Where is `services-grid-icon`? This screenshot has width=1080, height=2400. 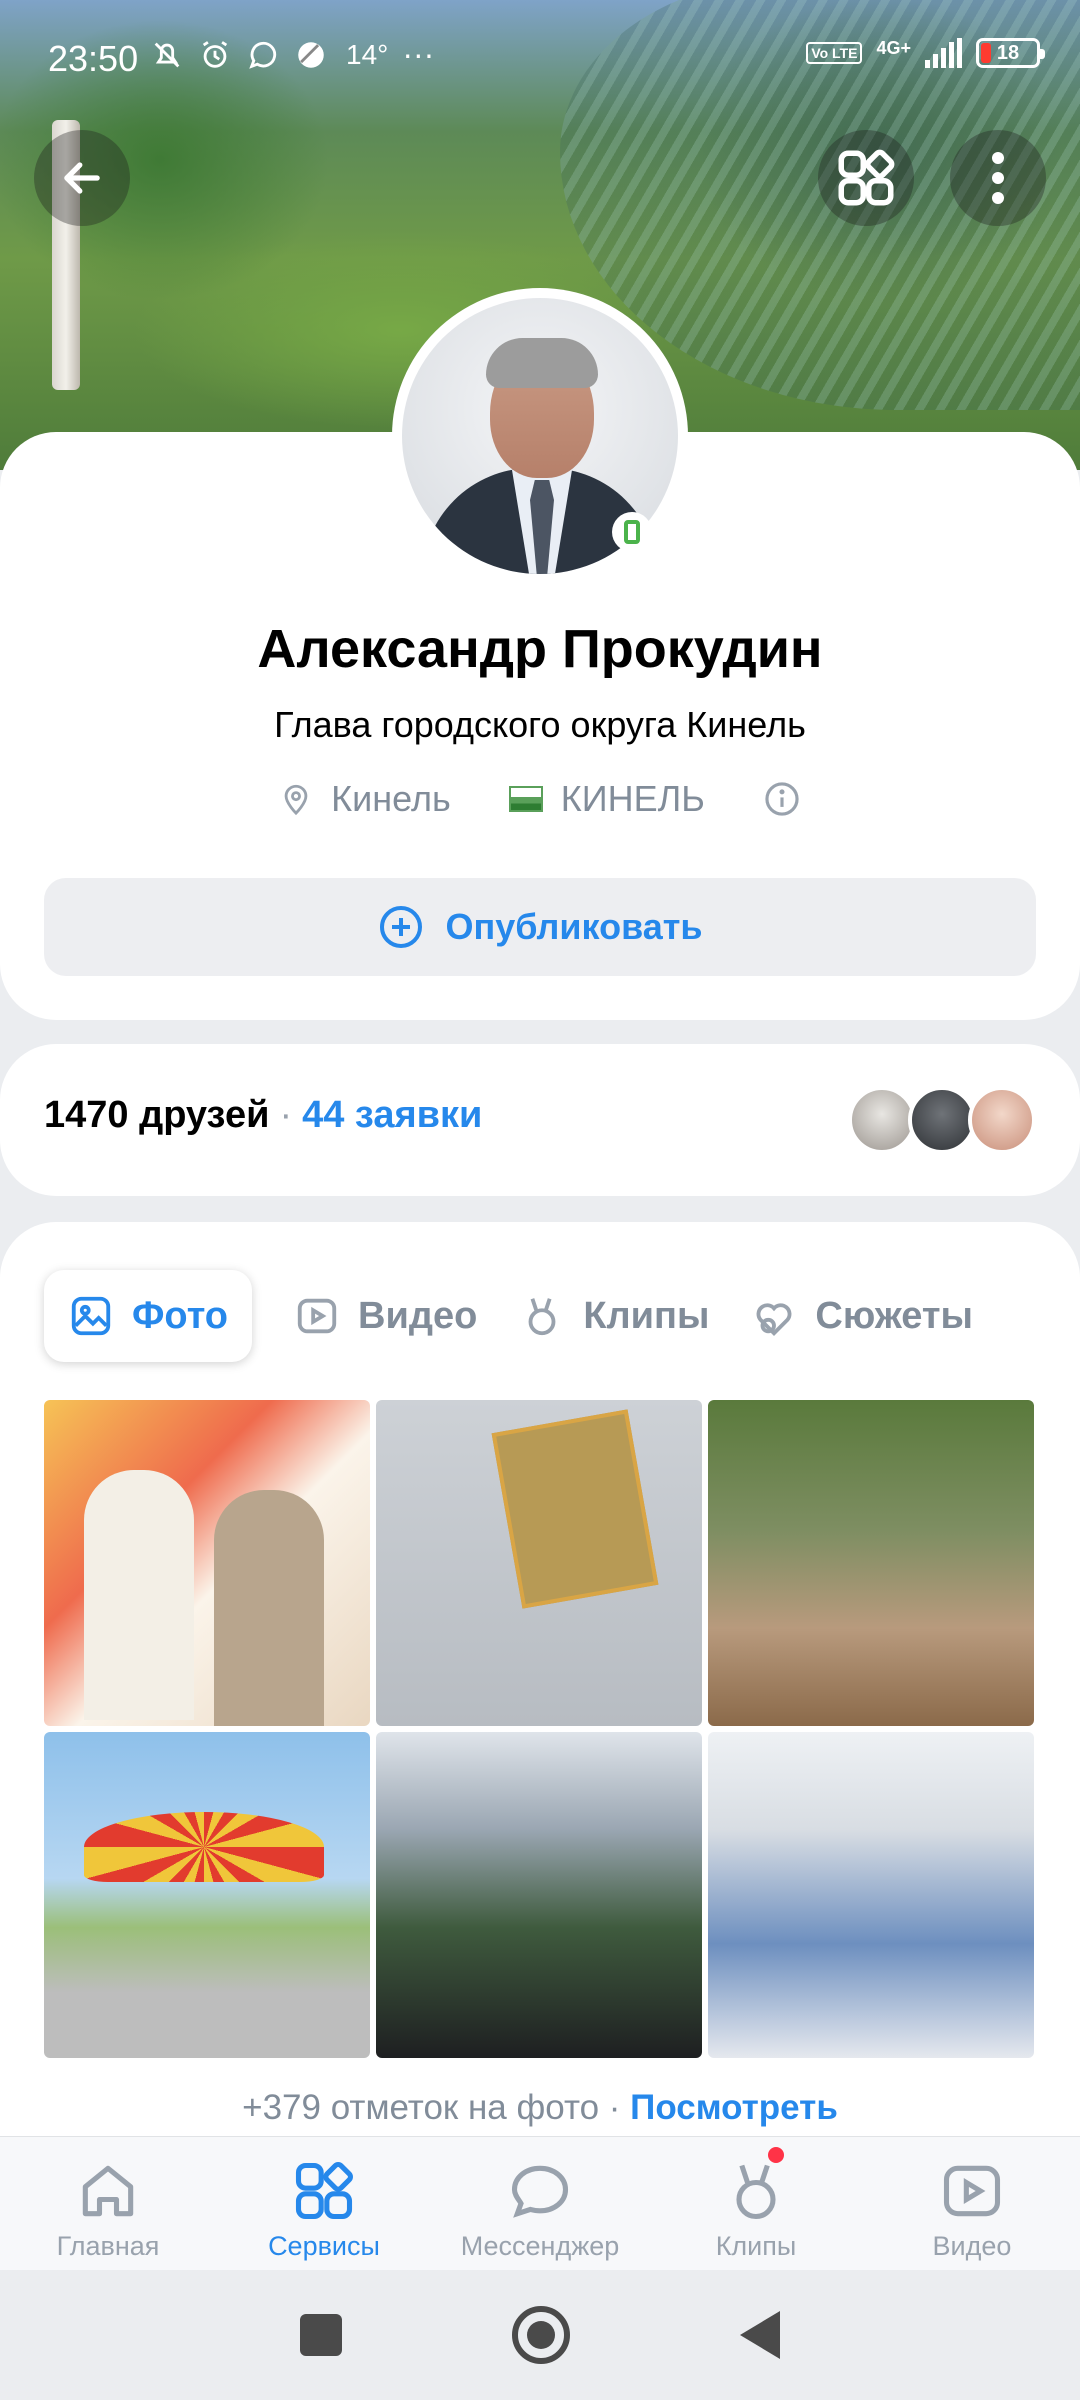
services-grid-icon is located at coordinates (866, 177).